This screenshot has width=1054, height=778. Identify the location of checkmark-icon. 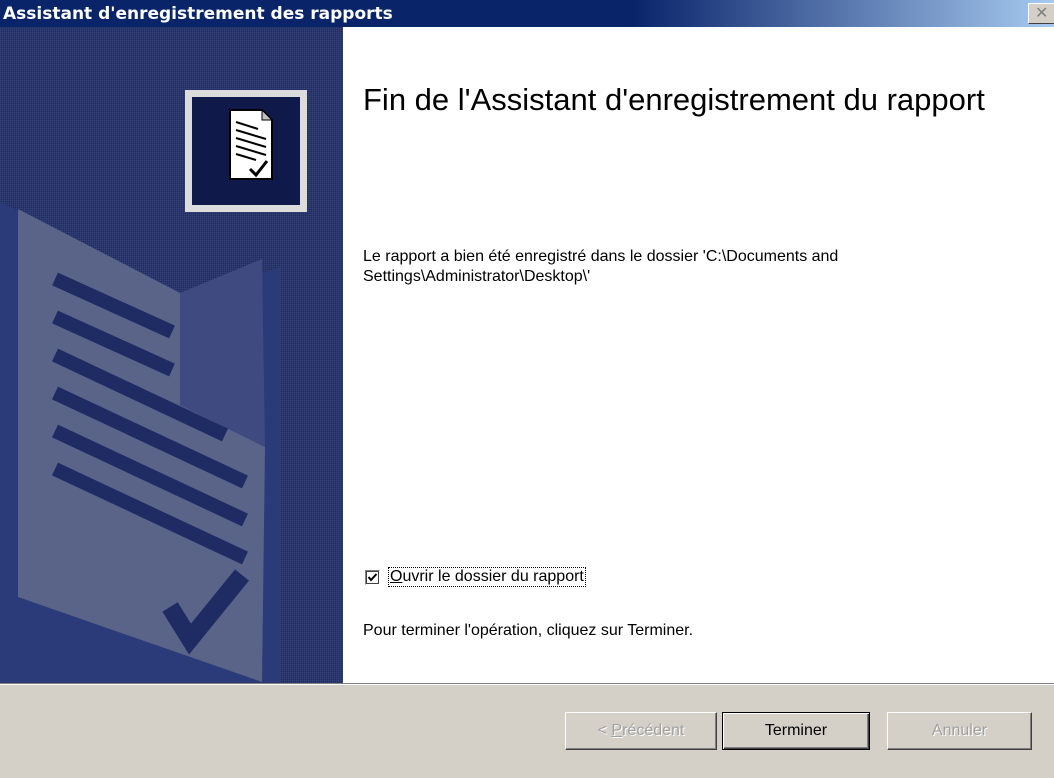
(372, 577).